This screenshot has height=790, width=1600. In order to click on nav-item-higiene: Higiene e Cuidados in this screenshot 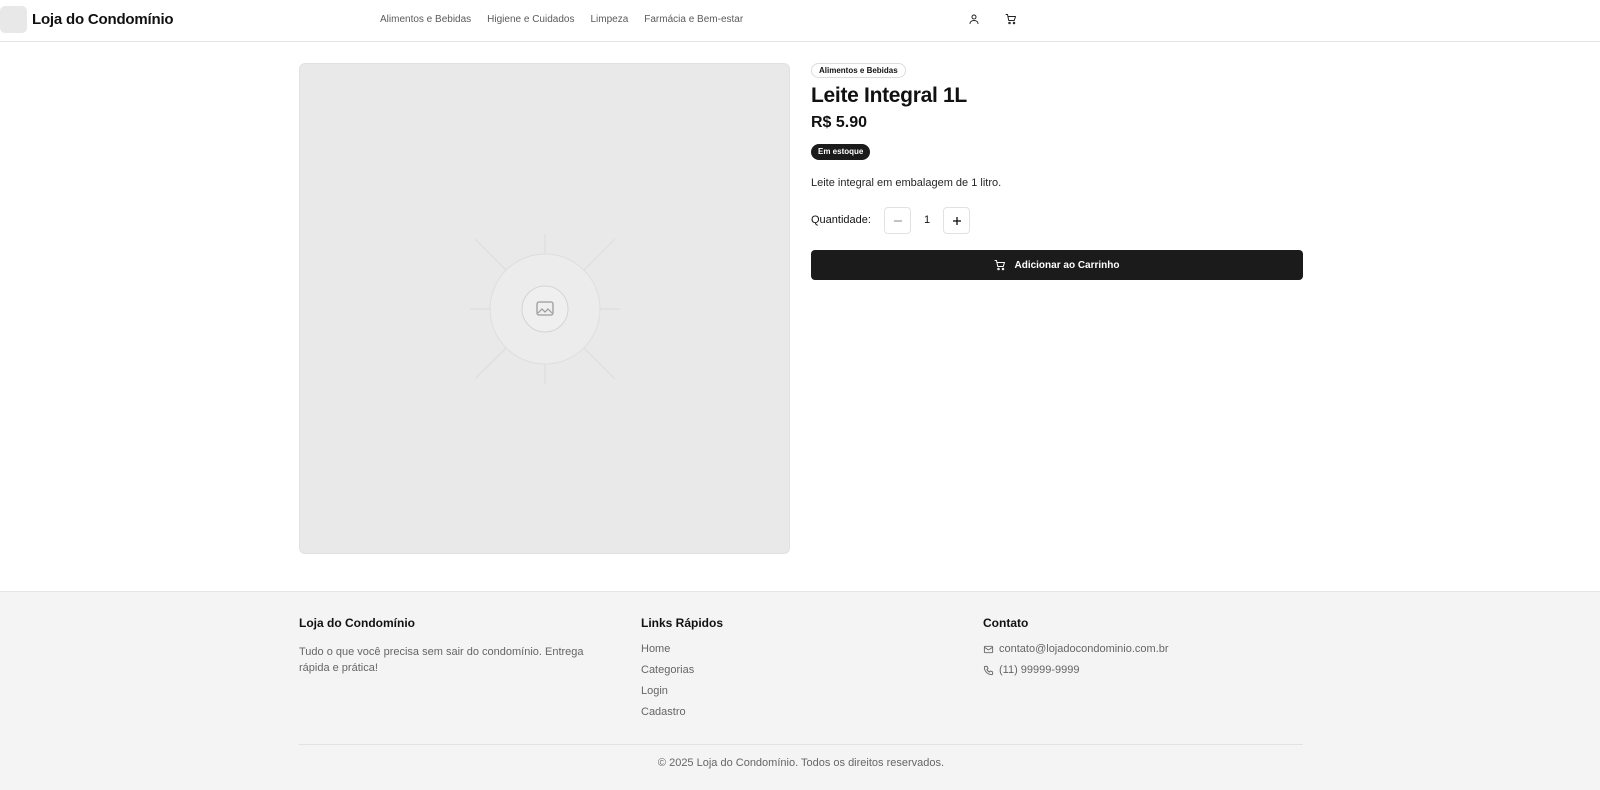, I will do `click(530, 19)`.